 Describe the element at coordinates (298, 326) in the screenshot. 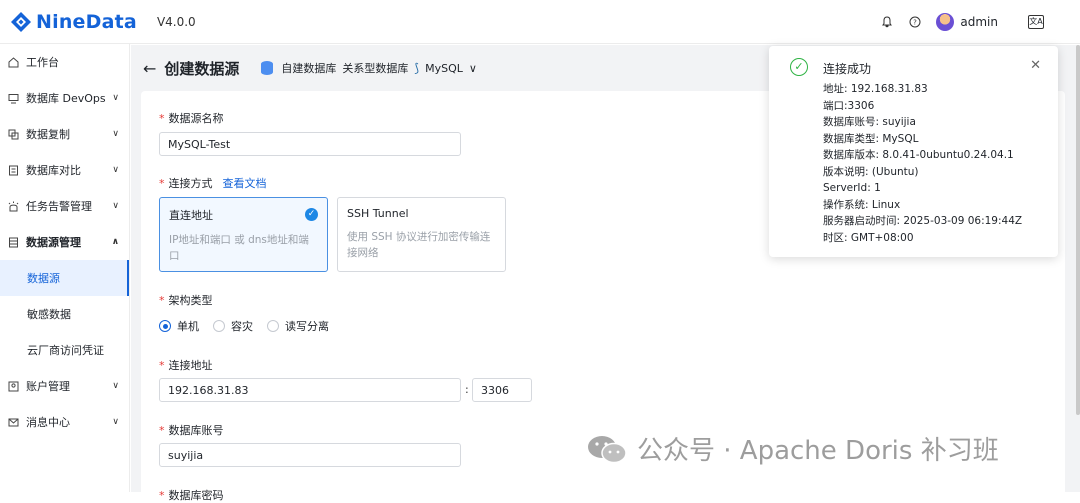

I see `radio-rw-split: 读写分离` at that location.